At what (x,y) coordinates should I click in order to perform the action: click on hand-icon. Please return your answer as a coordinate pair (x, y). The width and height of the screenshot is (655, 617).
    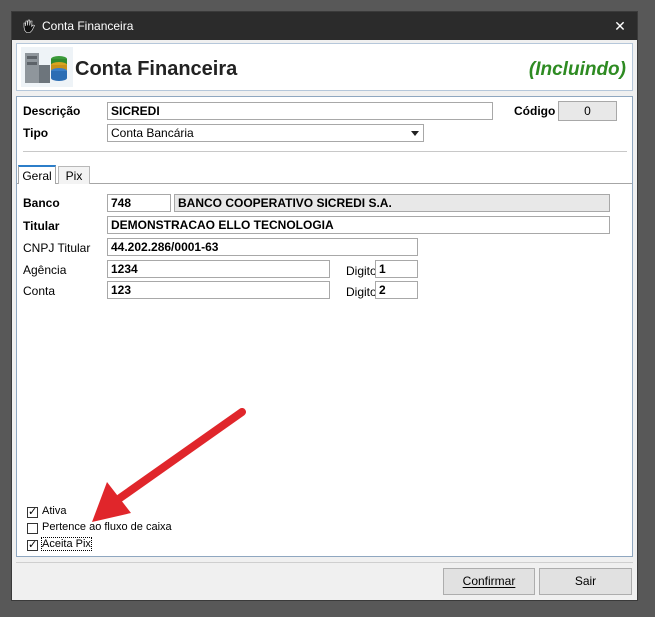
    Looking at the image, I should click on (29, 26).